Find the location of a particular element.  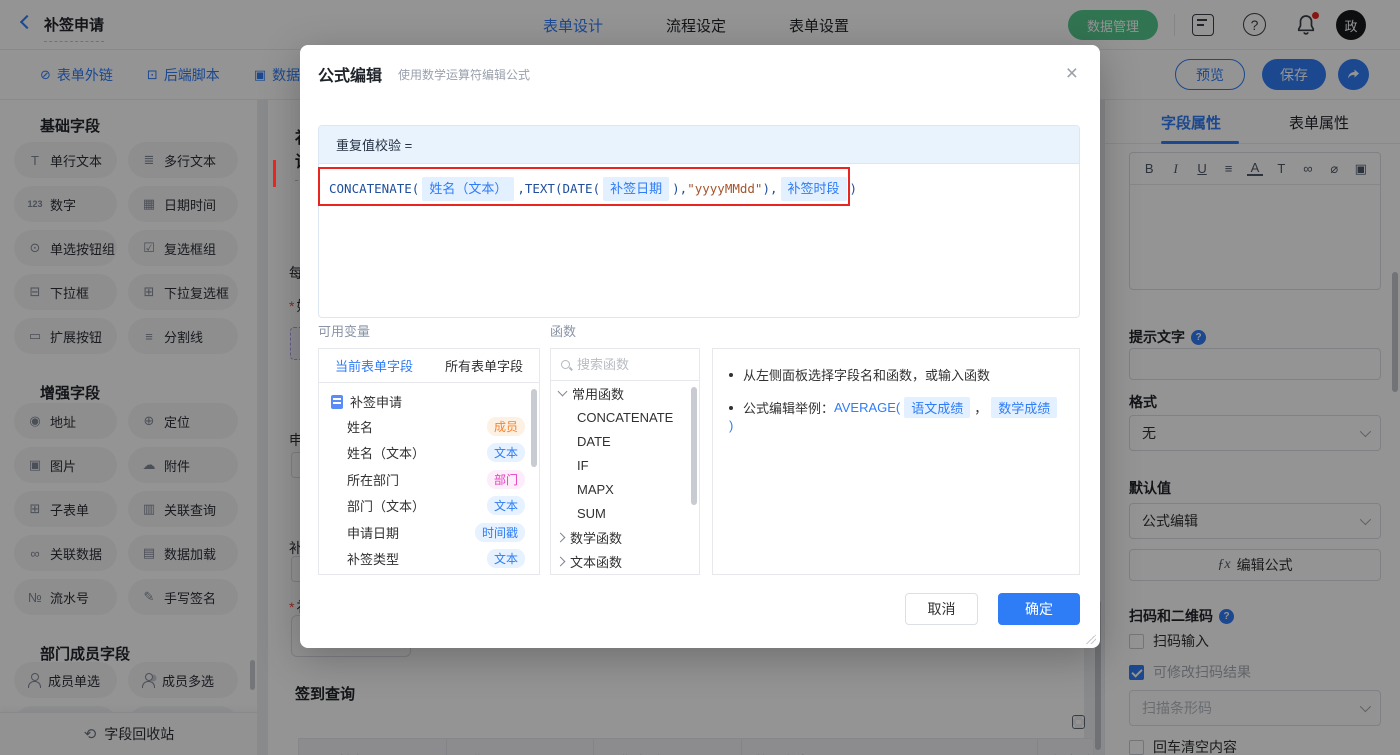

function-search-input is located at coordinates (627, 364).